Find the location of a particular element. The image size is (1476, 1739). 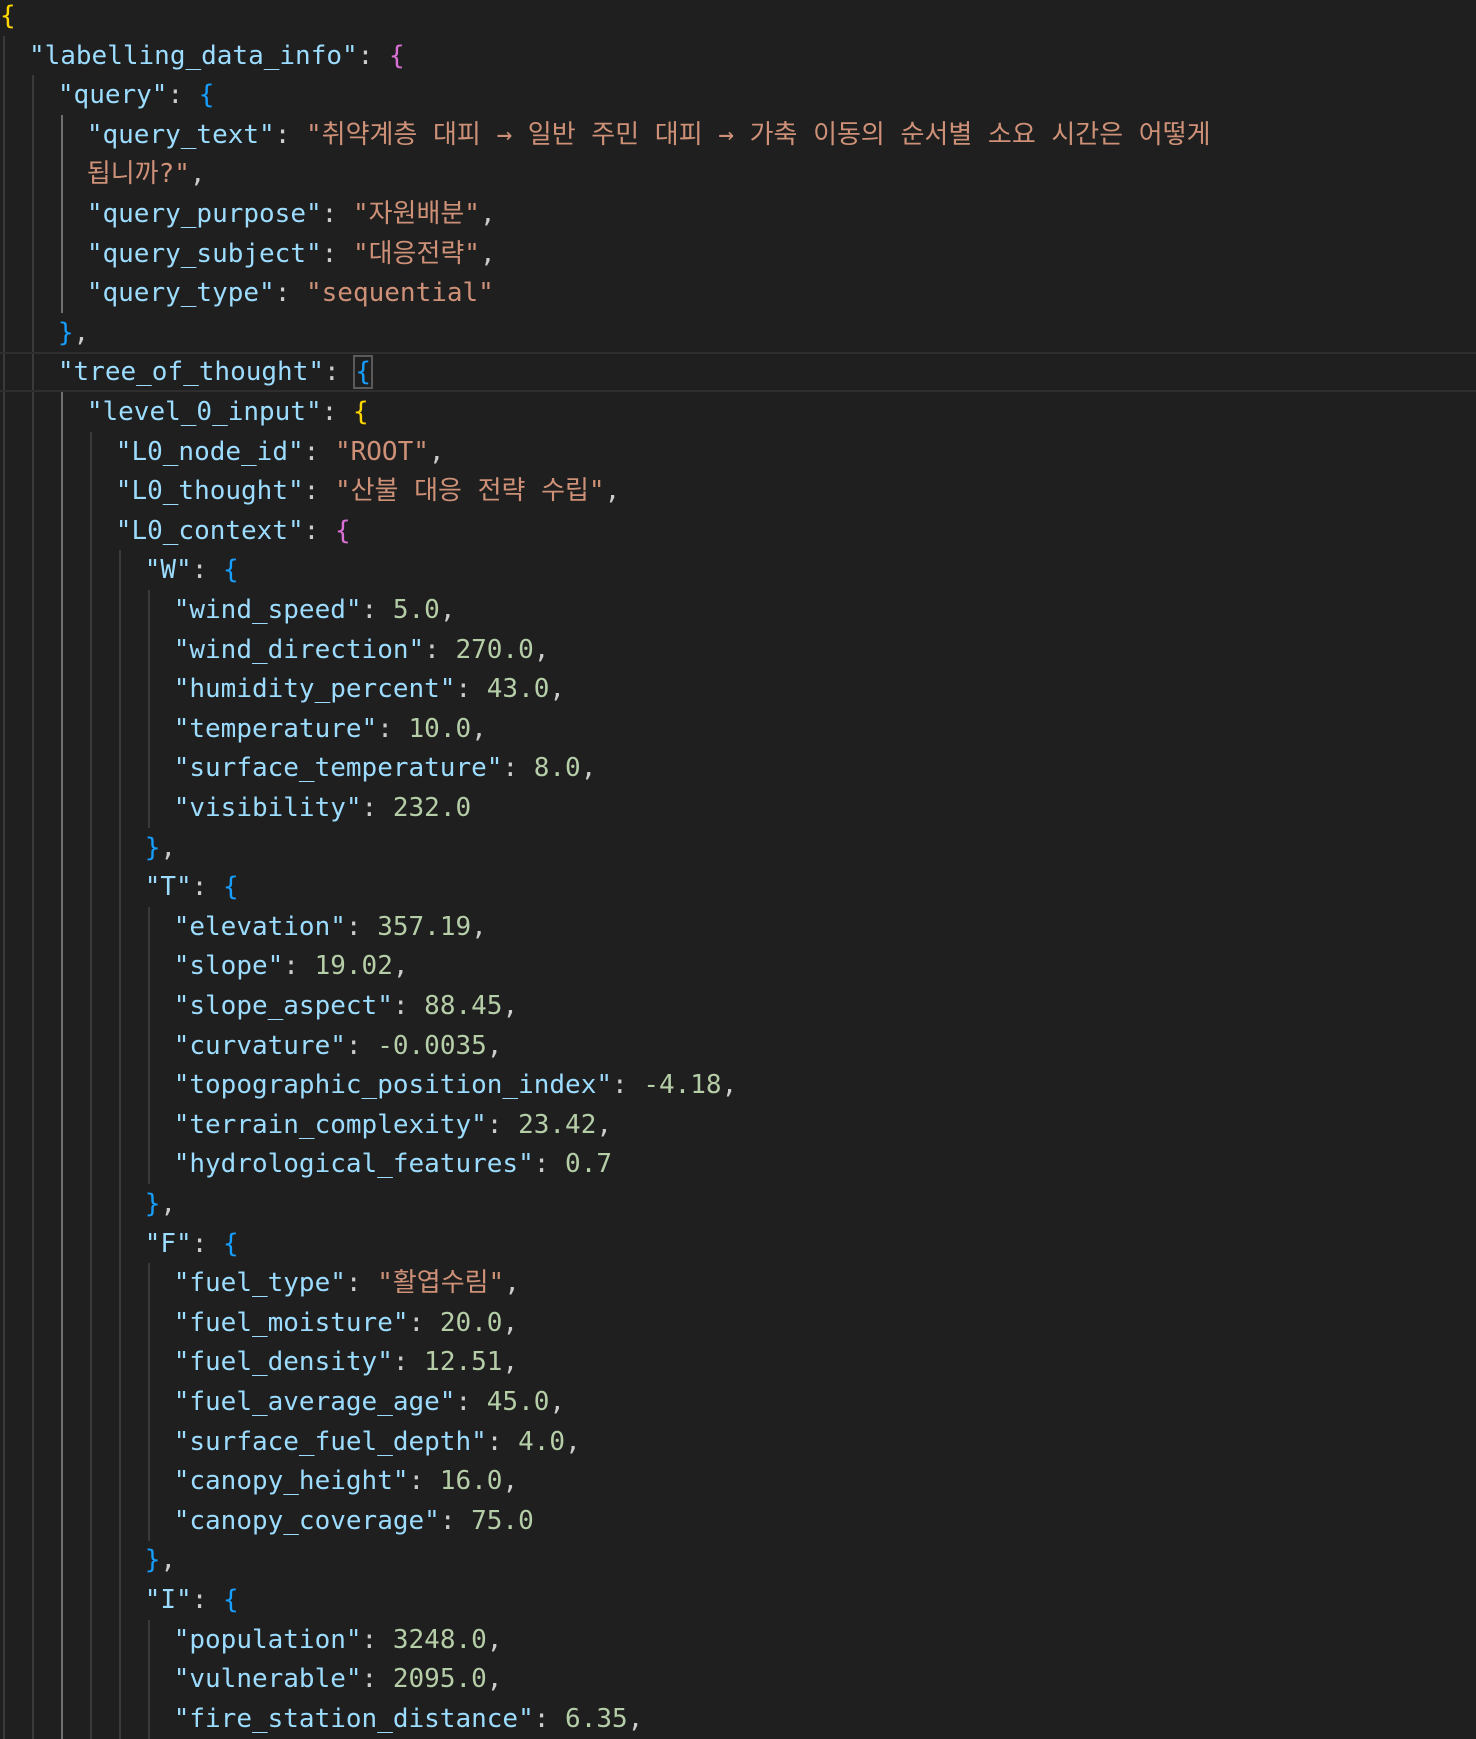

code-line: "tree_of_thought": { is located at coordinates (738, 372).